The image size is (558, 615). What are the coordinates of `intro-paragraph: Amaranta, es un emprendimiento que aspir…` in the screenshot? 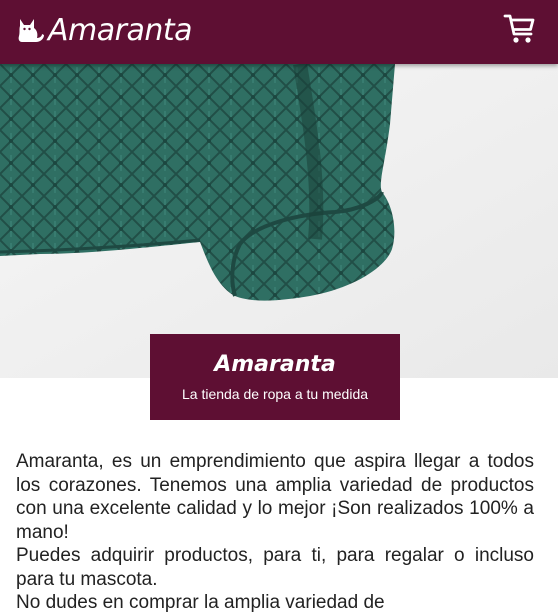 It's located at (275, 497).